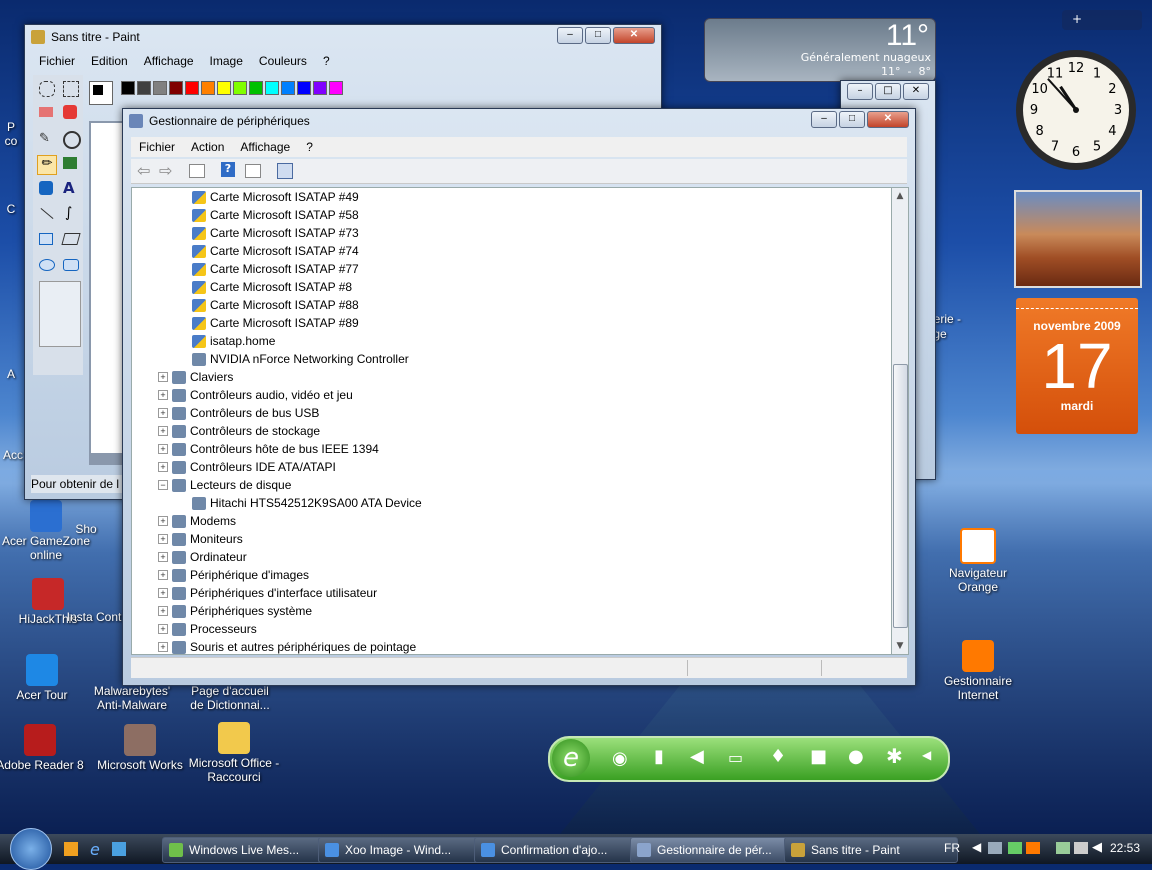 This screenshot has width=1152, height=870. I want to click on menu-couleurs: Couleurs, so click(283, 61).